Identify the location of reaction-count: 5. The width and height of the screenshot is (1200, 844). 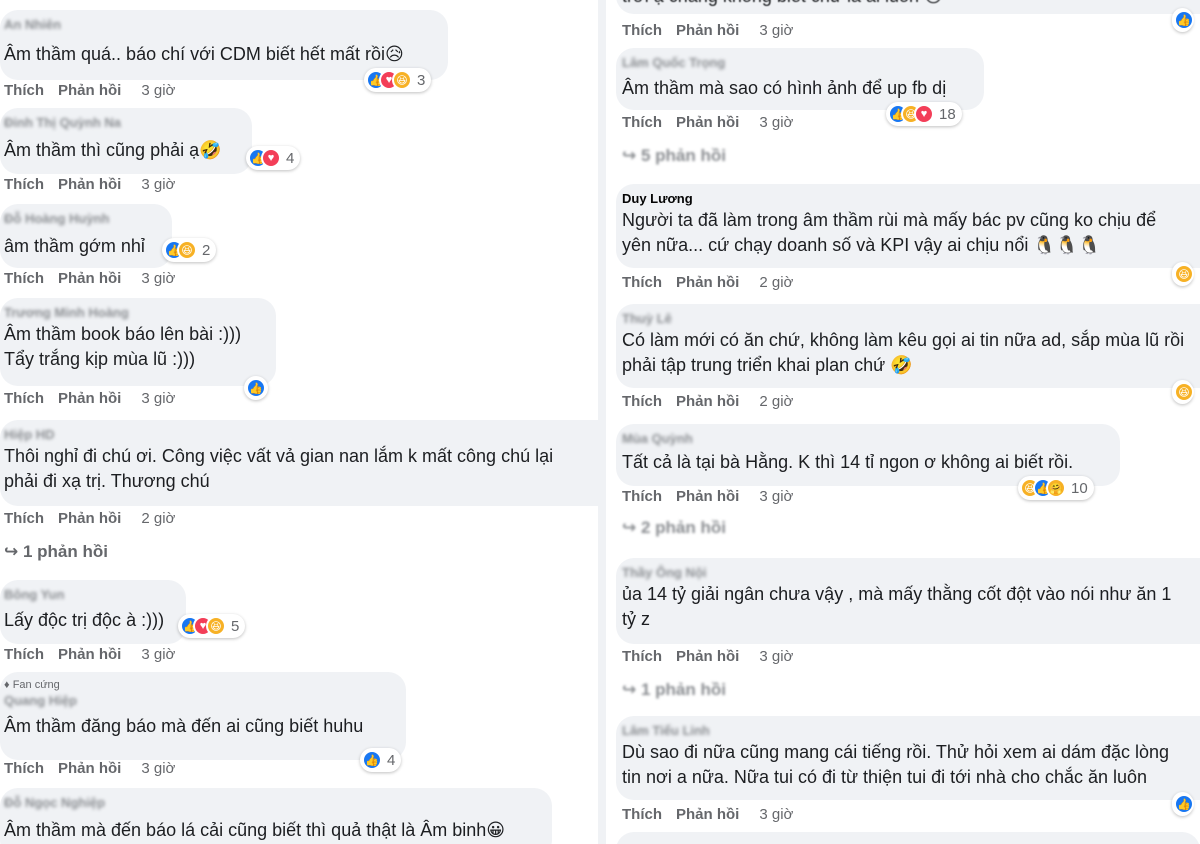
(235, 626).